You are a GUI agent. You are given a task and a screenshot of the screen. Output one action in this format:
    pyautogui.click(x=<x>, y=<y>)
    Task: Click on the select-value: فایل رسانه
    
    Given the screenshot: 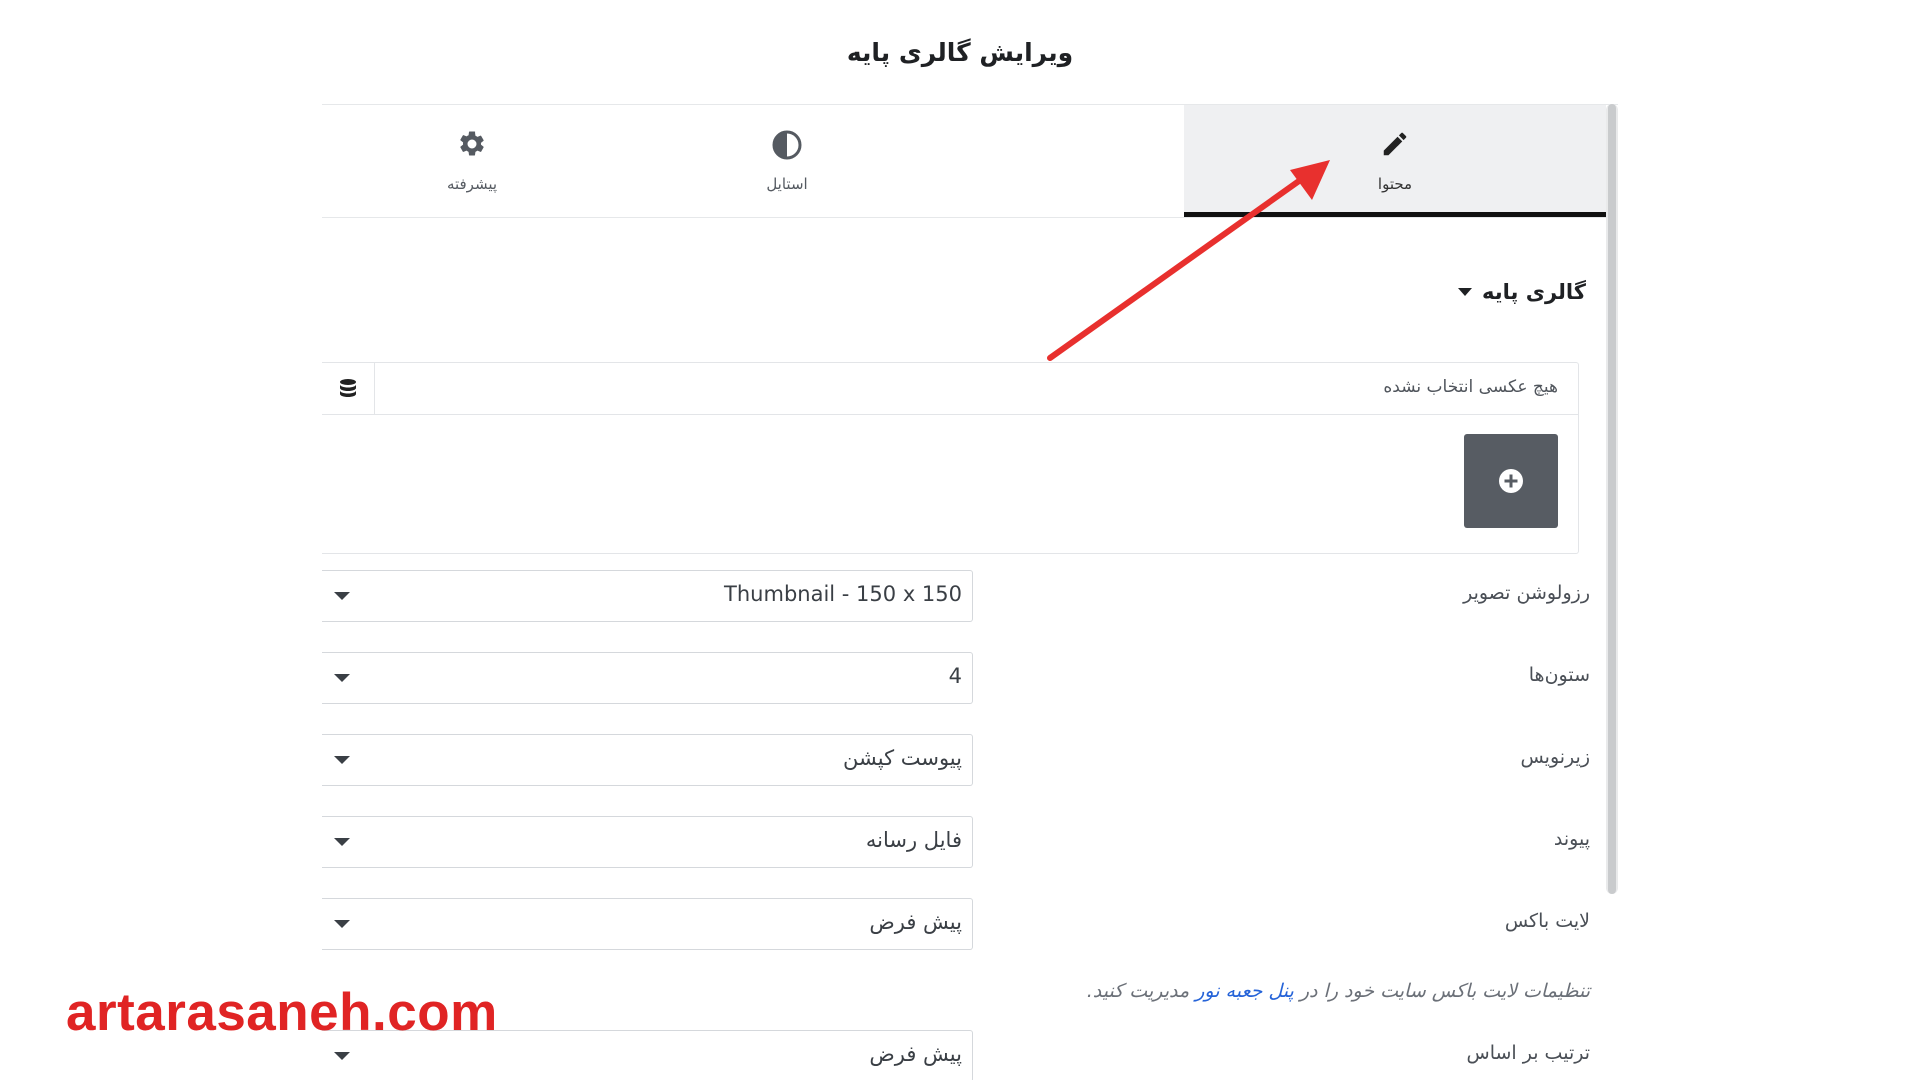 What is the action you would take?
    pyautogui.click(x=913, y=840)
    